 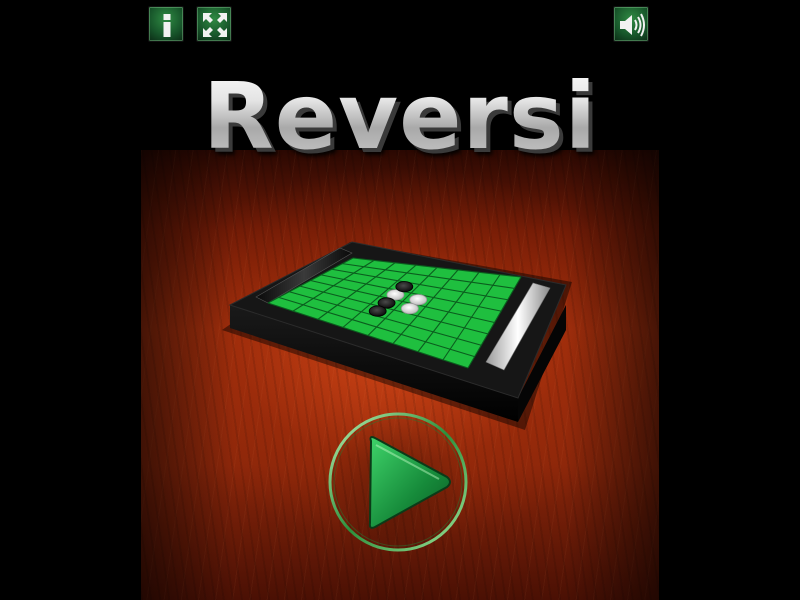 What do you see at coordinates (409, 308) in the screenshot?
I see `white-piece` at bounding box center [409, 308].